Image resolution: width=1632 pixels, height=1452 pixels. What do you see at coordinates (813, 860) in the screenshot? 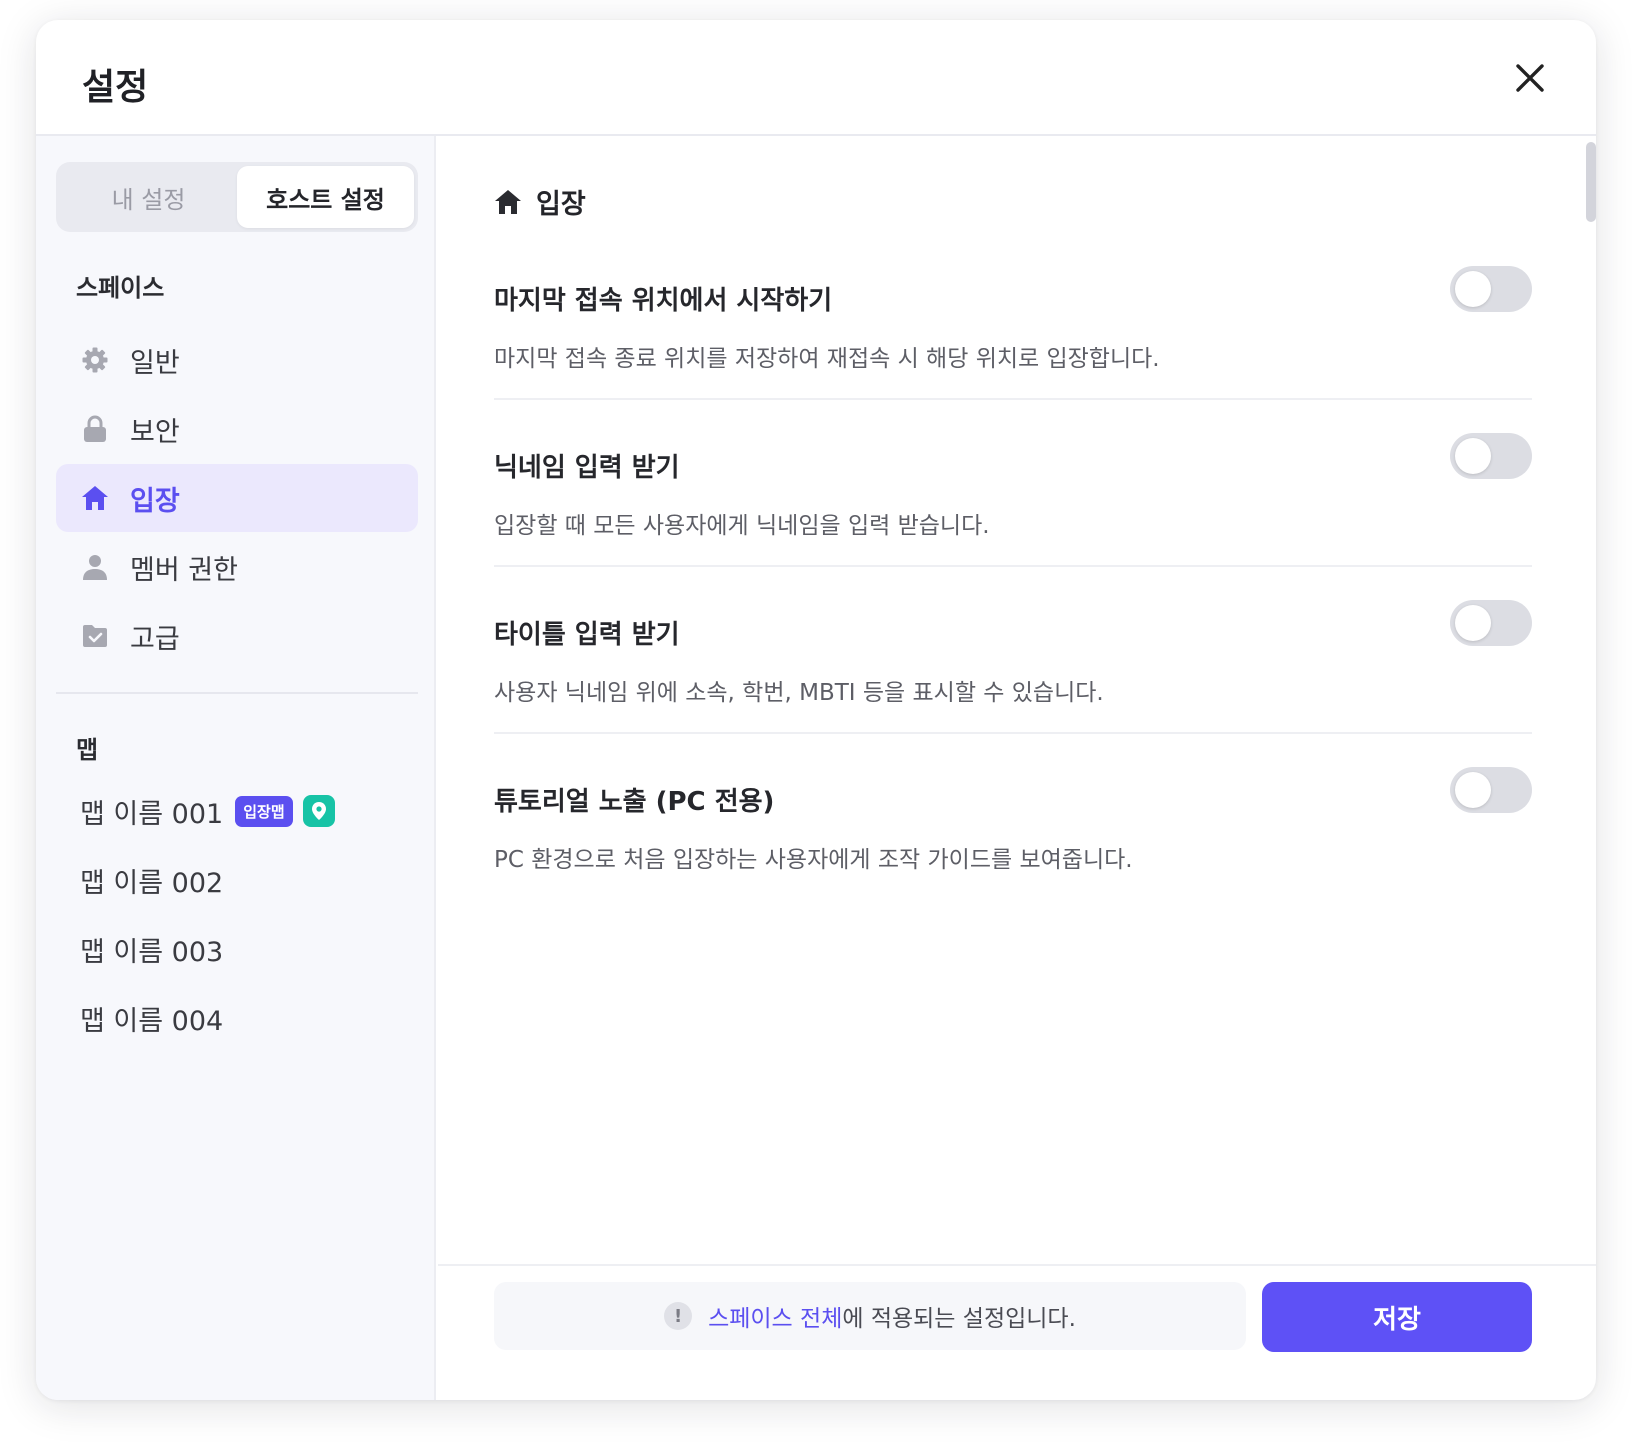
I see `setting-description: PC 환경으로 처음 입장하는 사용자에게 조작 가이드를 보여줍니다.` at bounding box center [813, 860].